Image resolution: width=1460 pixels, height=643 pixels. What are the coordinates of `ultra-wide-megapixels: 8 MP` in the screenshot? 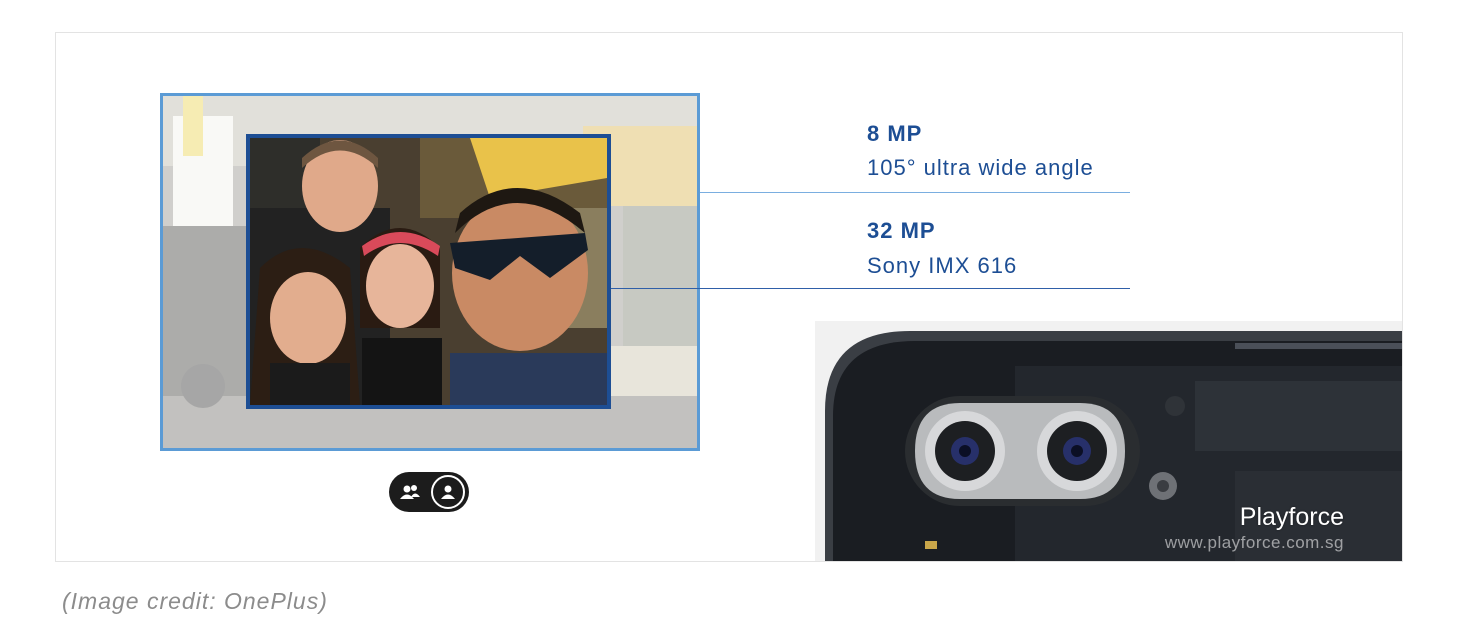 It's located at (895, 133).